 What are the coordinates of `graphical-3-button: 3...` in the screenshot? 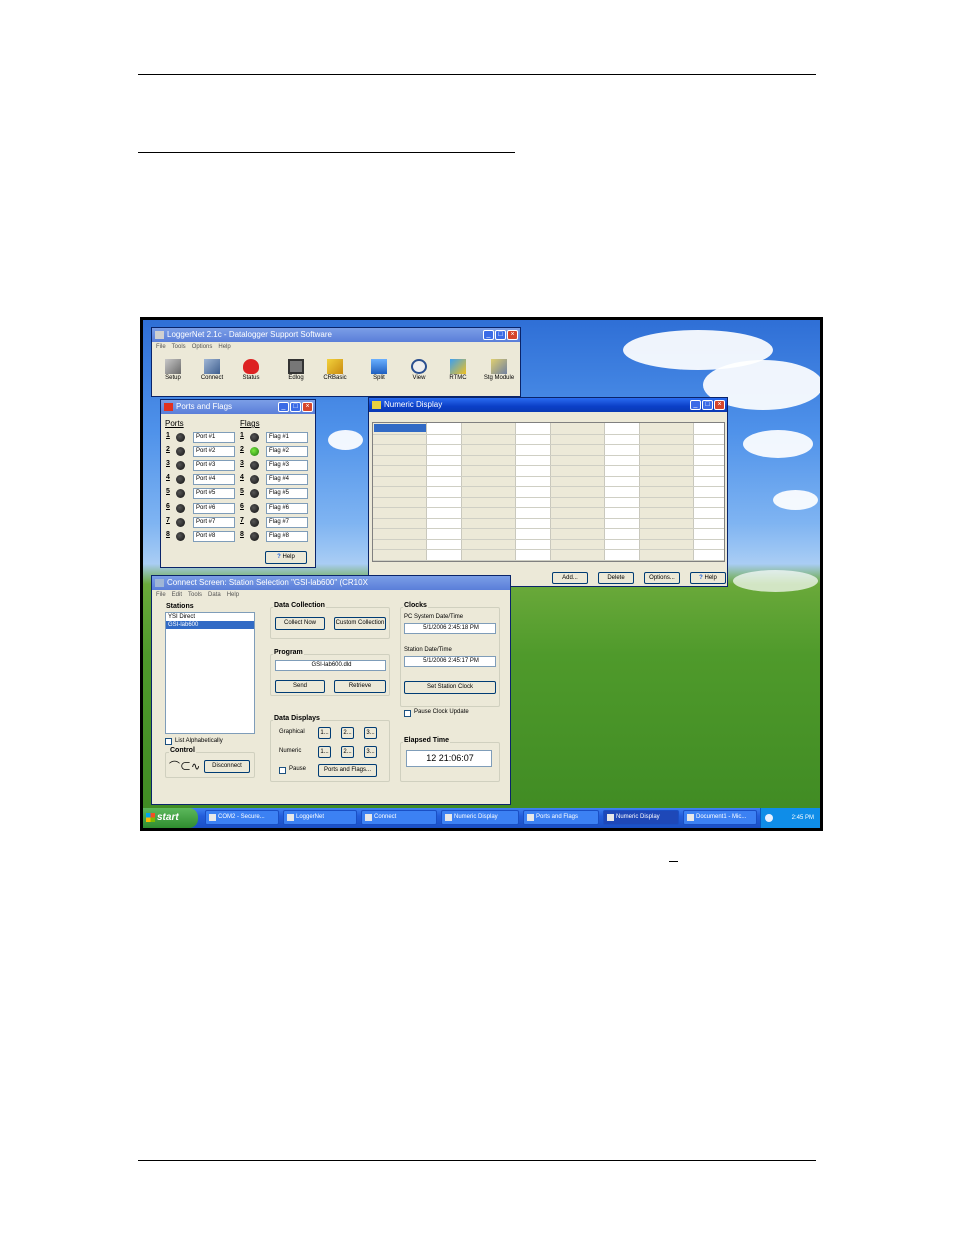 It's located at (370, 733).